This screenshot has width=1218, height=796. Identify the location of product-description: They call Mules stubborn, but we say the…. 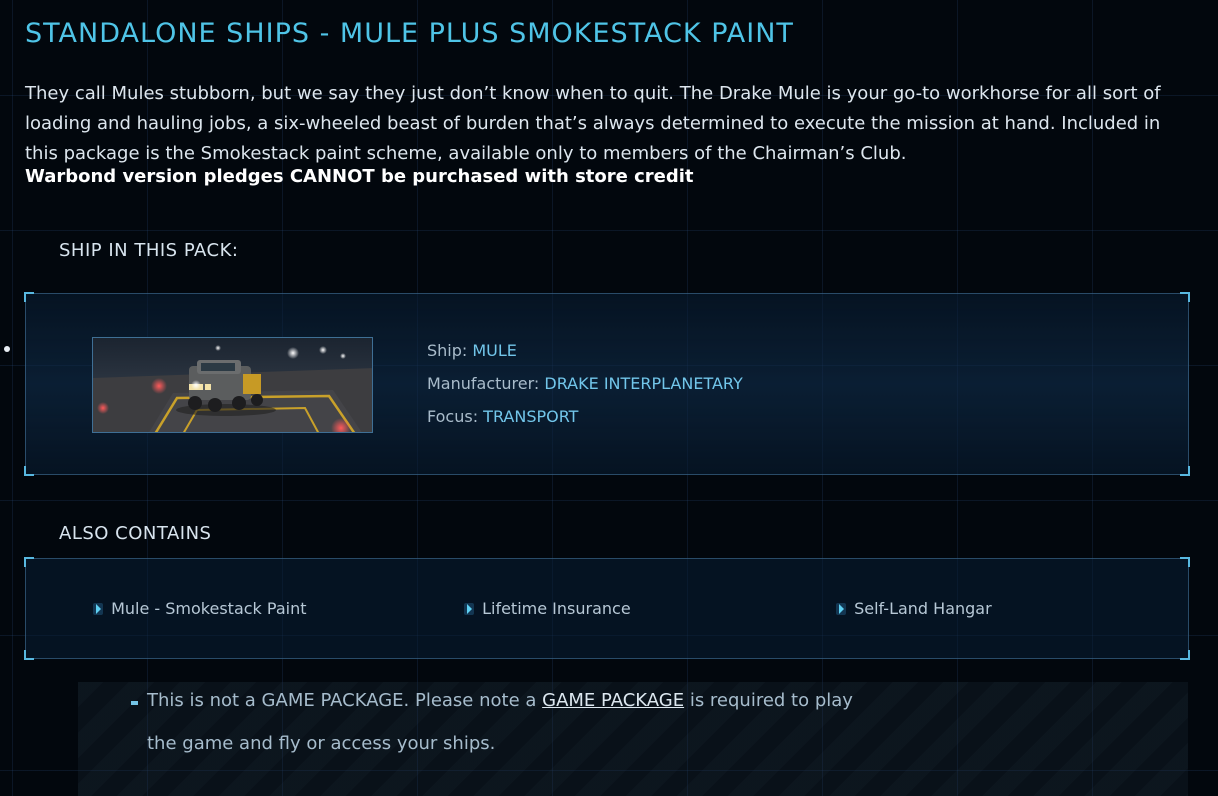
(593, 123).